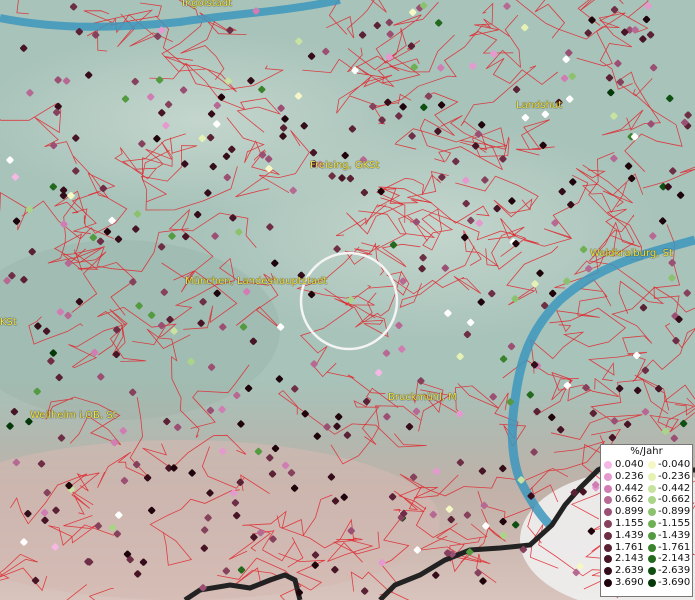 This screenshot has height=600, width=695. I want to click on city-label-bruckmuehl: Bruckmühl, M, so click(422, 397).